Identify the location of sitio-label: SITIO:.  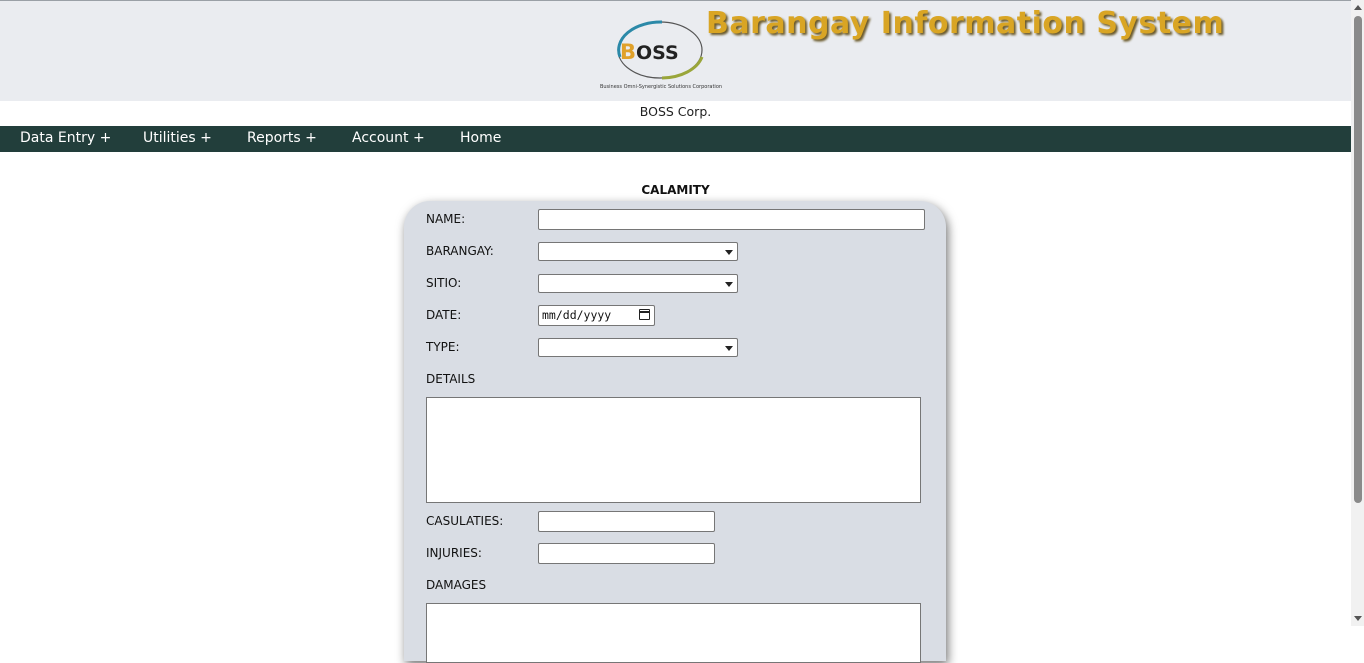
(444, 283).